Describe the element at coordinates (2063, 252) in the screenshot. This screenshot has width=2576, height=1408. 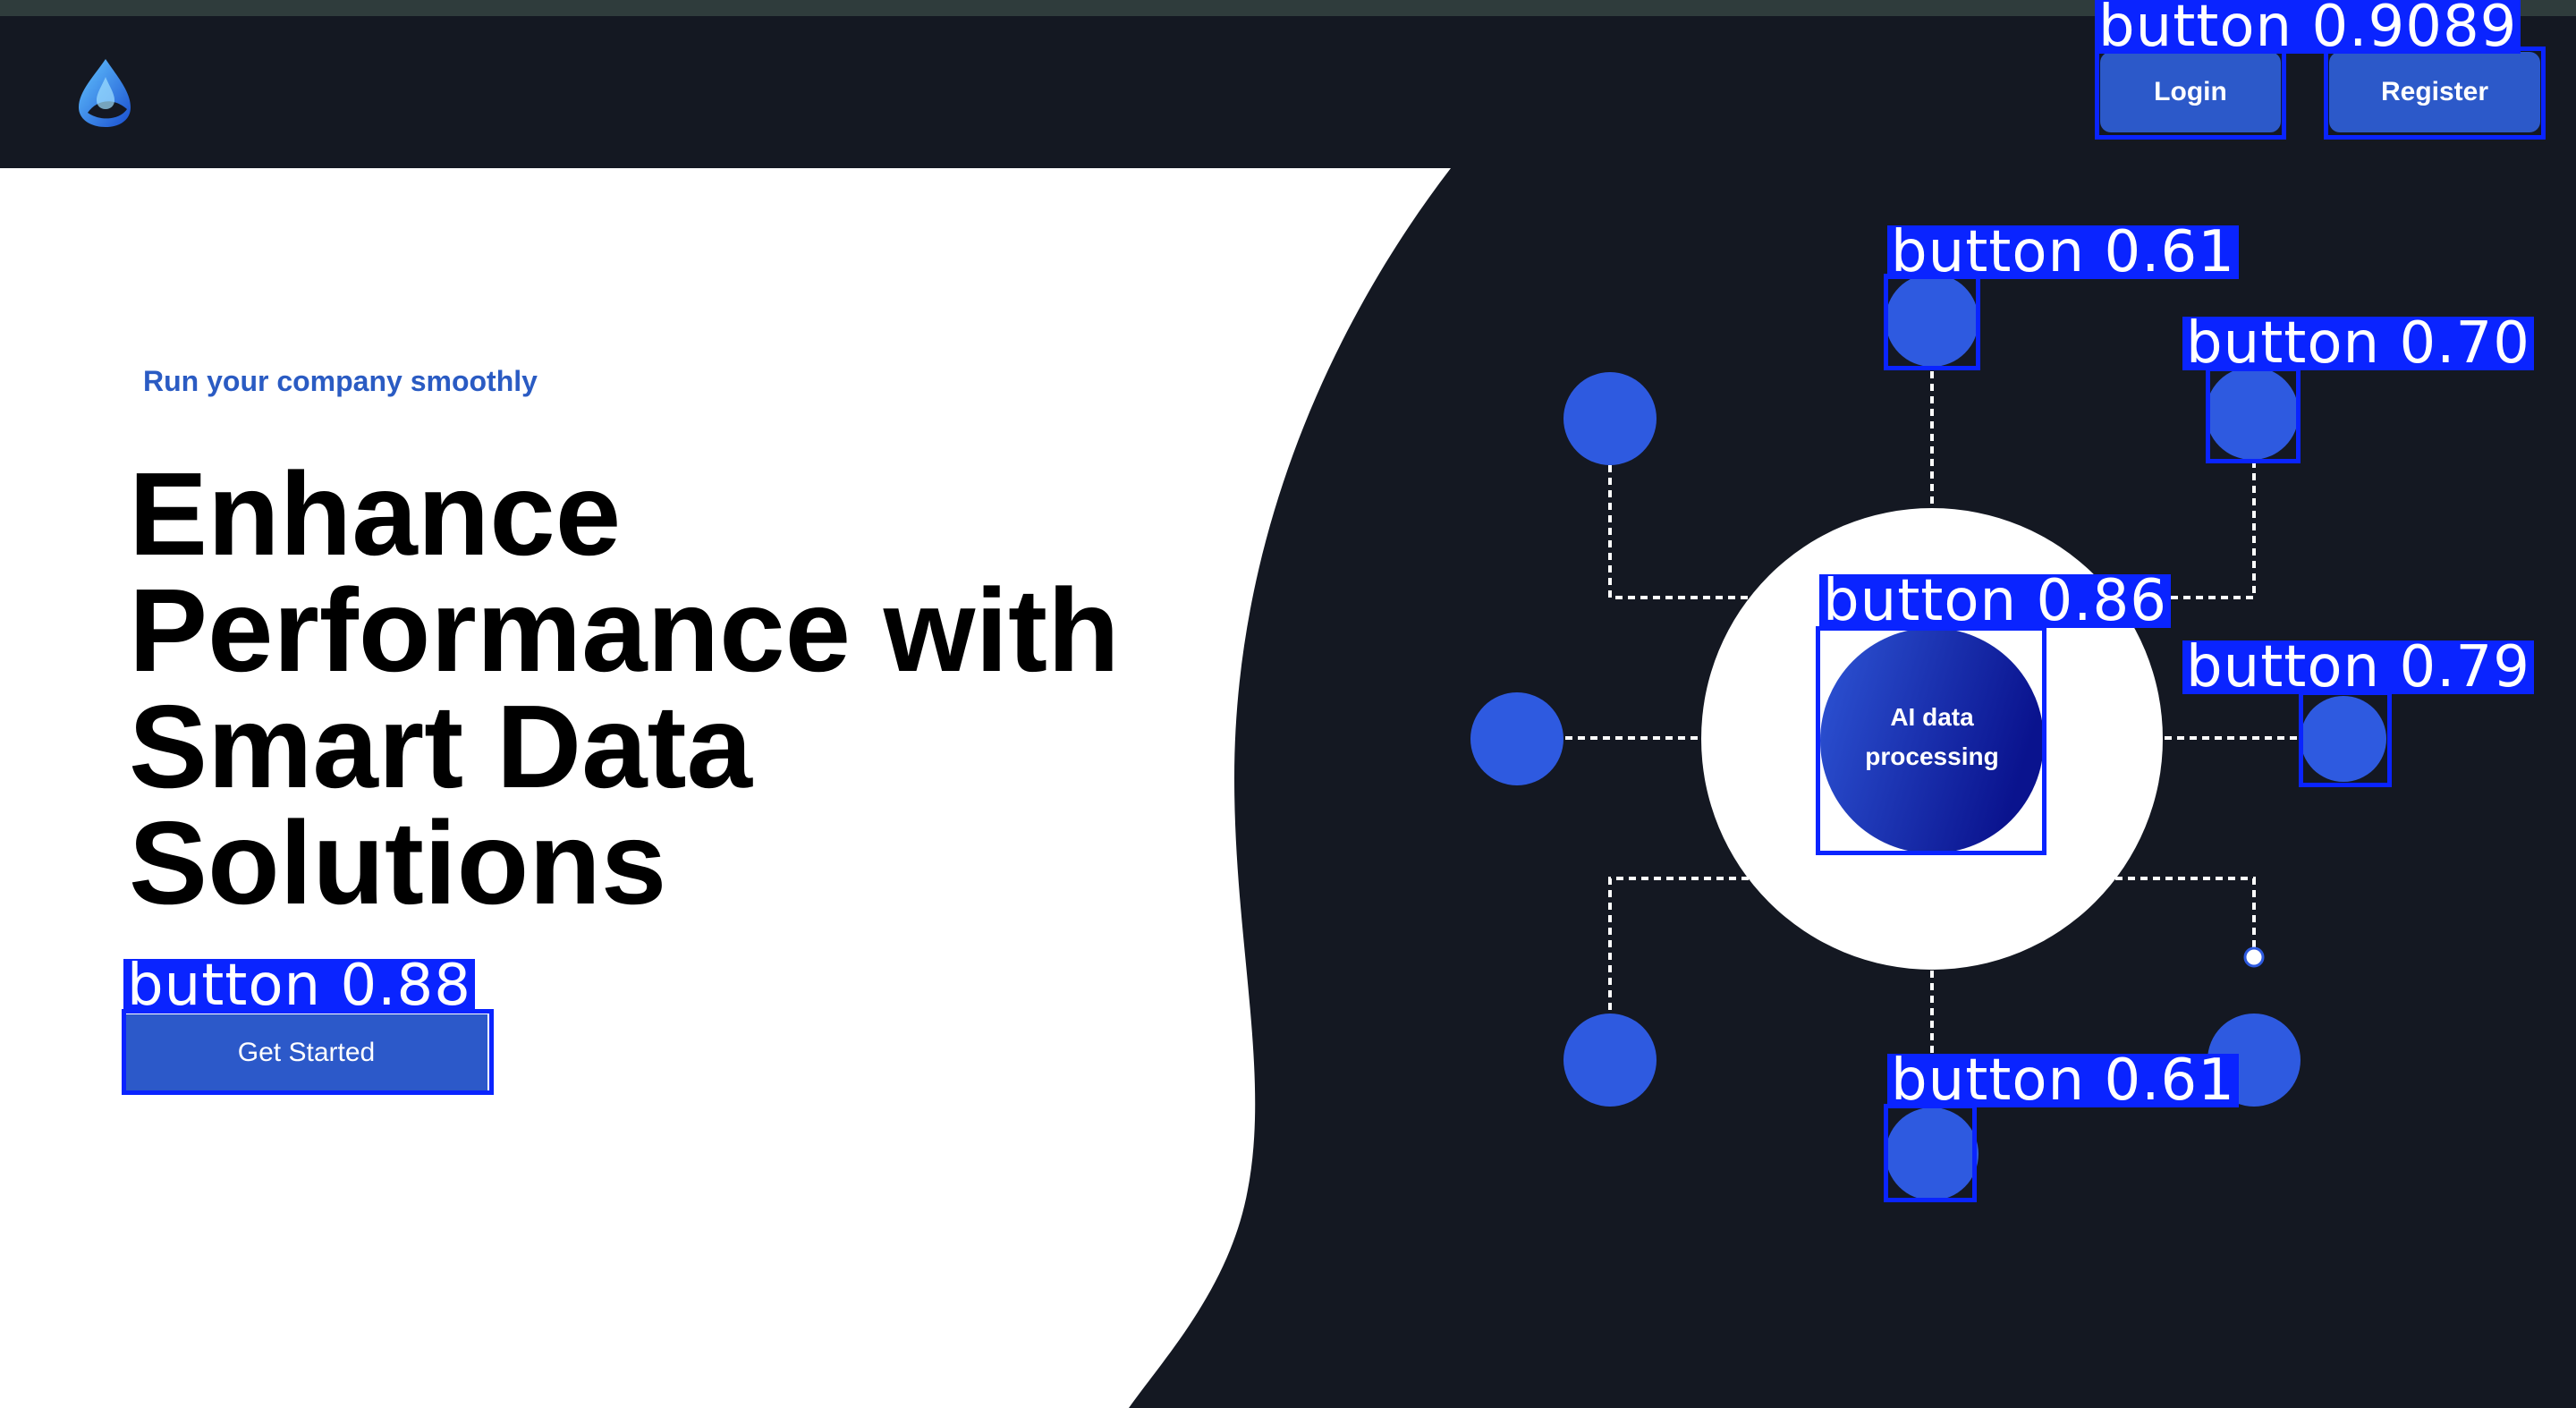
I see `detection-label-node-top: button 0.61` at that location.